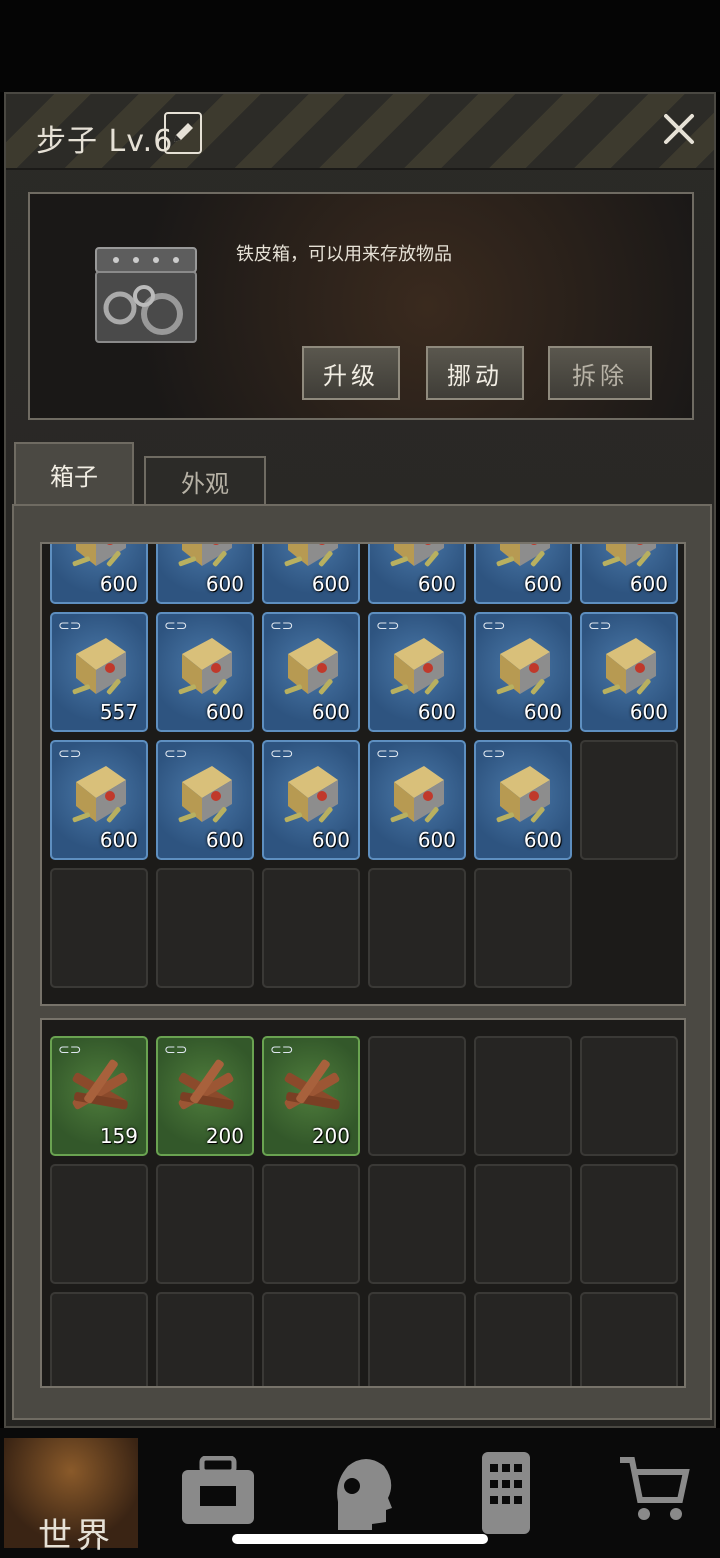 Image resolution: width=720 pixels, height=1558 pixels. I want to click on phone-icon, so click(506, 1493).